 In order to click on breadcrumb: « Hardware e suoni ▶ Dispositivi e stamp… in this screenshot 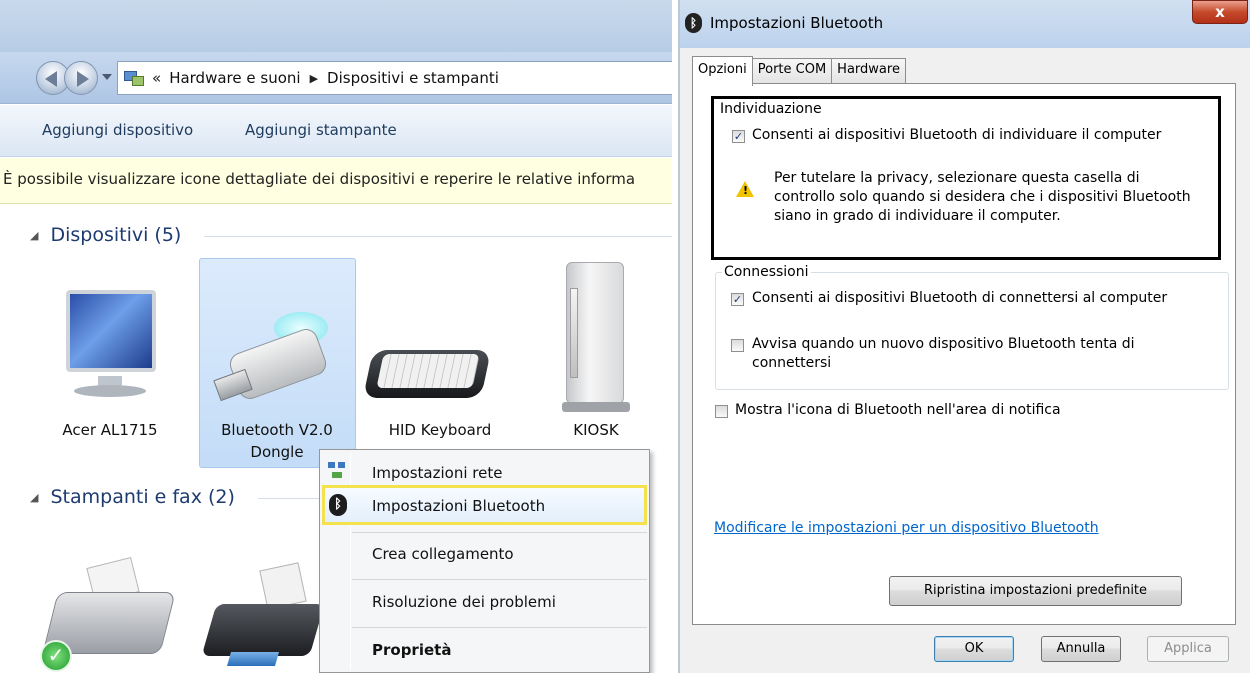, I will do `click(394, 78)`.